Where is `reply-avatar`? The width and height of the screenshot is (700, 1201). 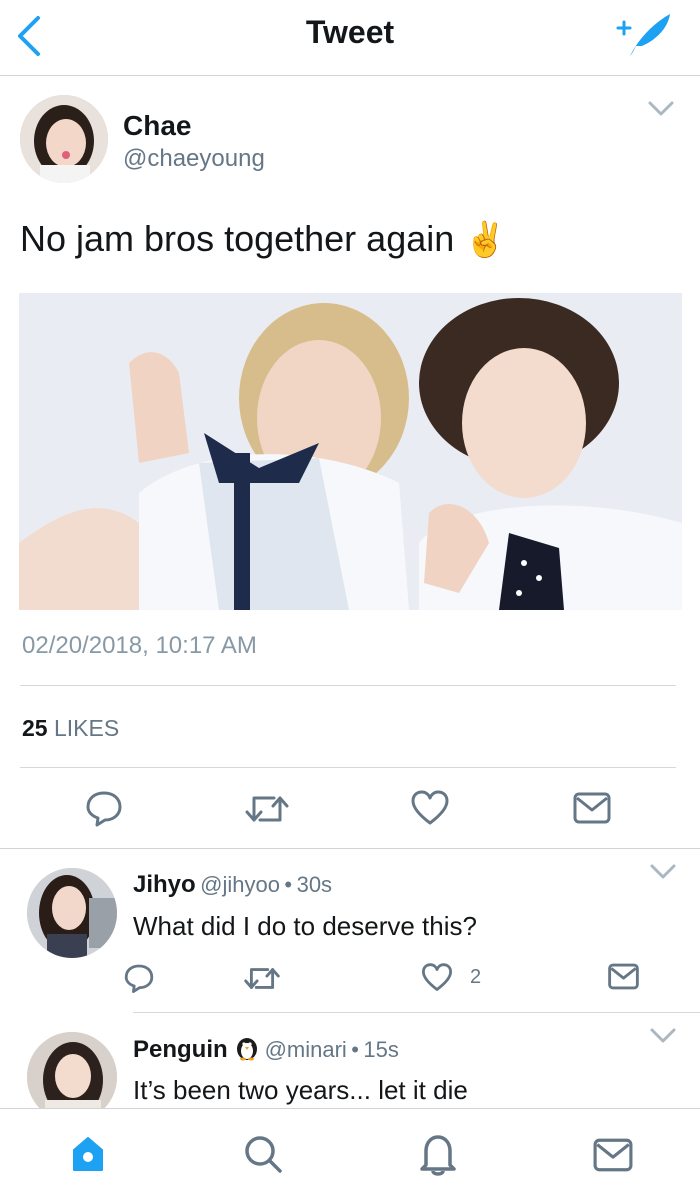
reply-avatar is located at coordinates (72, 913).